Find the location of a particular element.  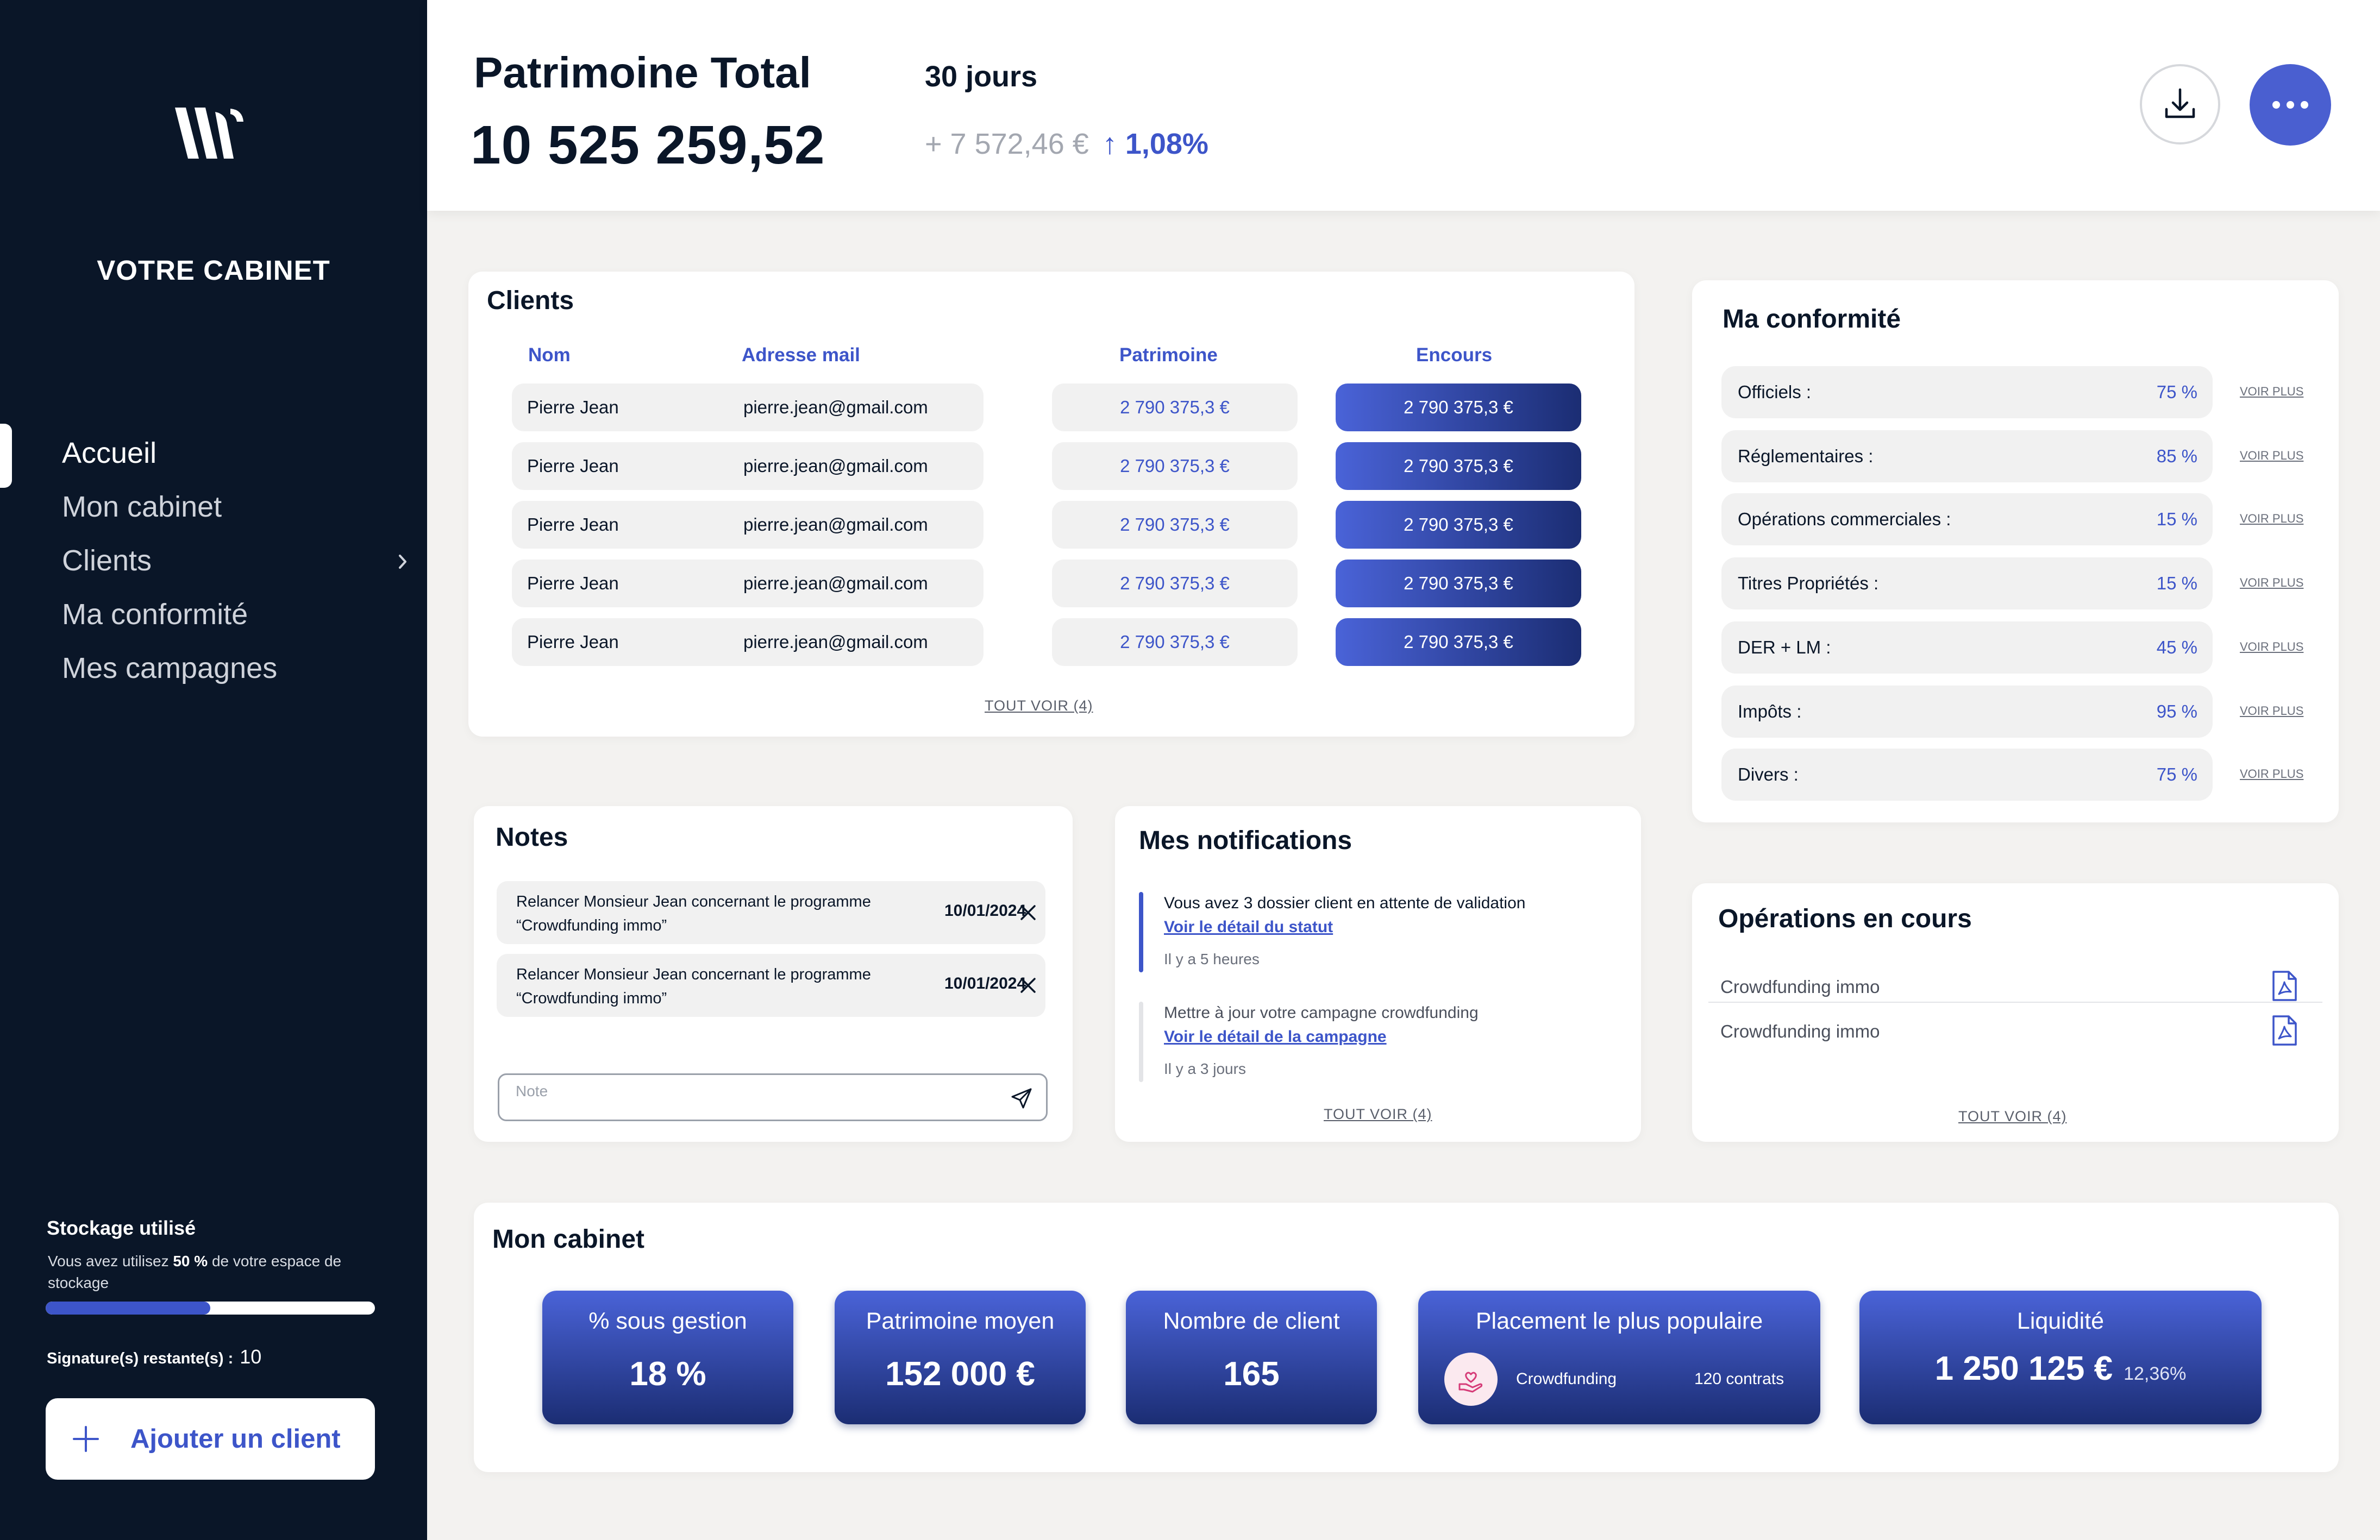

popular-placement-count: 120 contrats is located at coordinates (1739, 1379).